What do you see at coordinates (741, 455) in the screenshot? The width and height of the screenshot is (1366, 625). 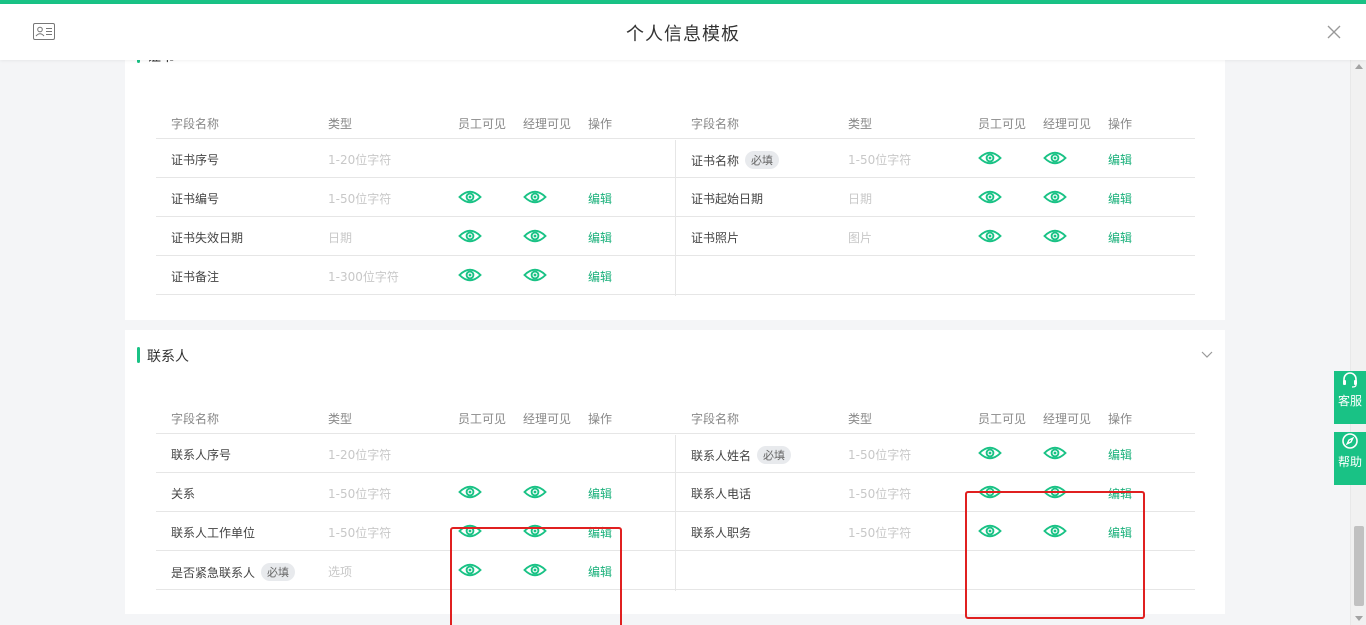 I see `field-name: 联系人姓名 必填` at bounding box center [741, 455].